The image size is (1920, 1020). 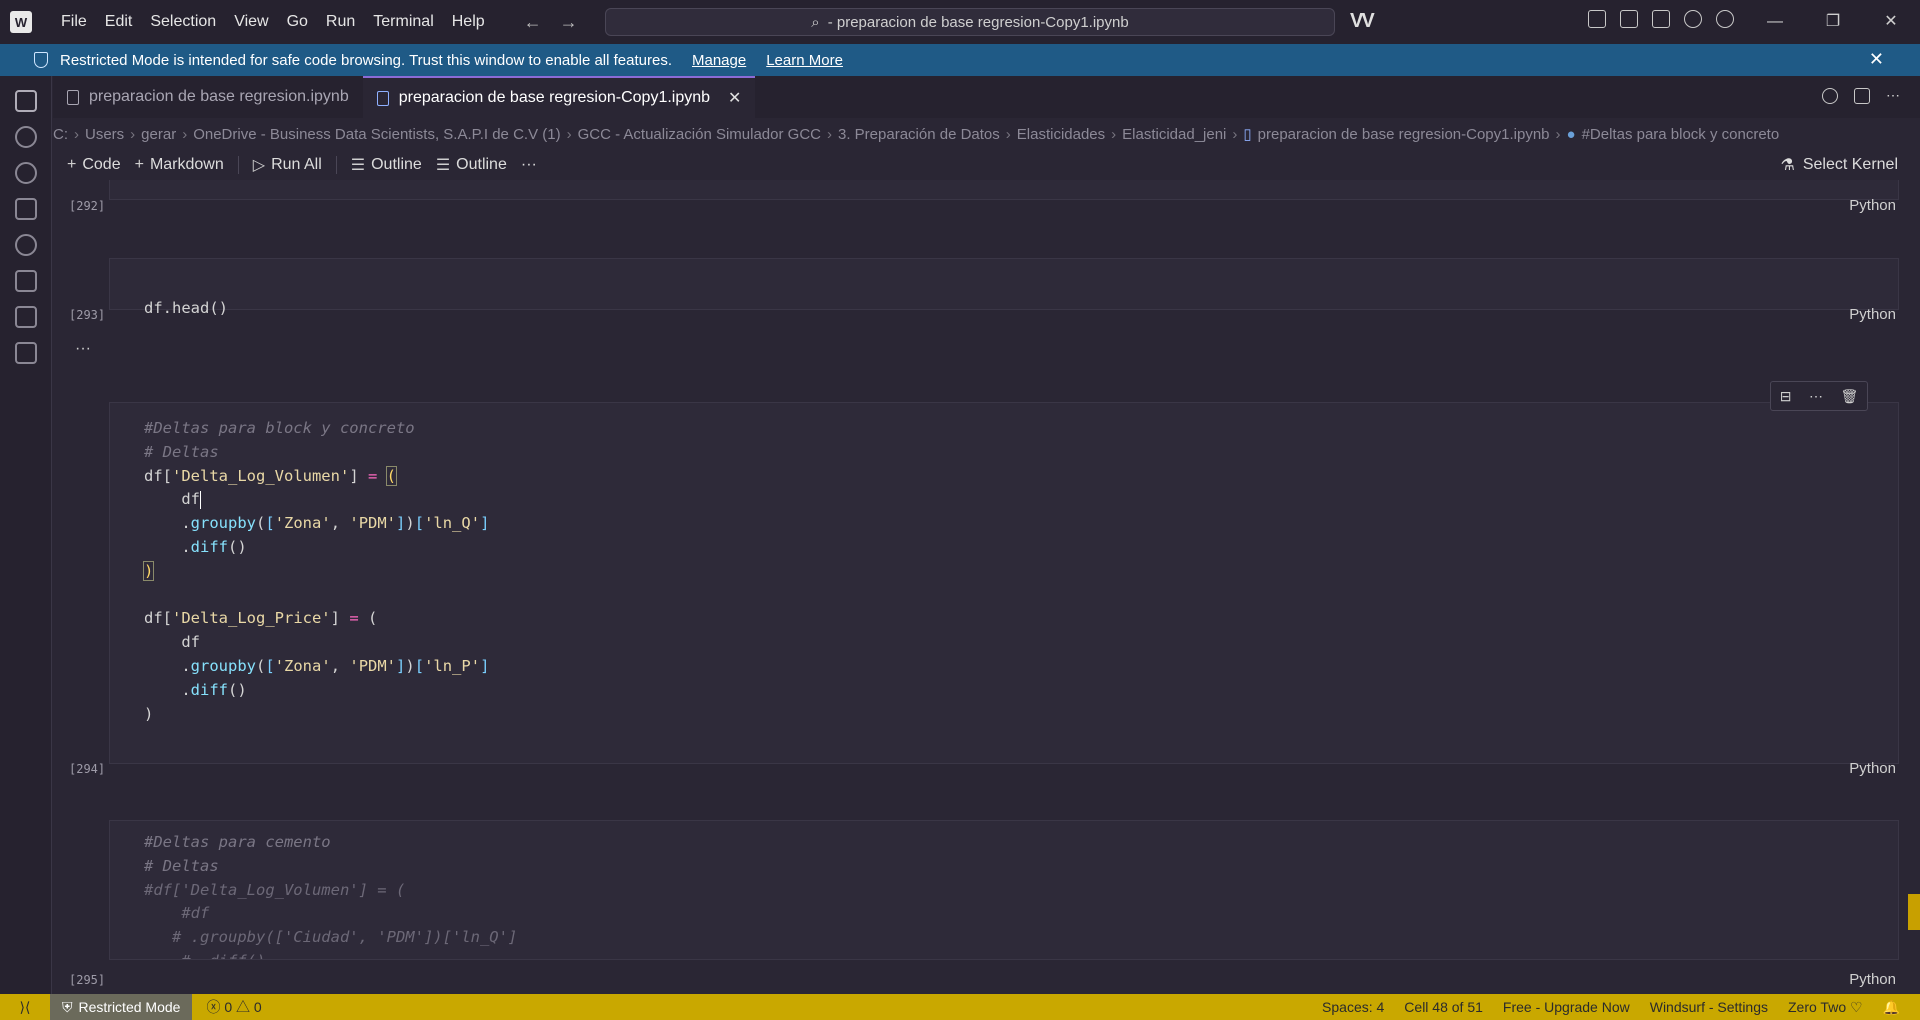 What do you see at coordinates (1849, 396) in the screenshot?
I see `delete-cell-icon: 🗑` at bounding box center [1849, 396].